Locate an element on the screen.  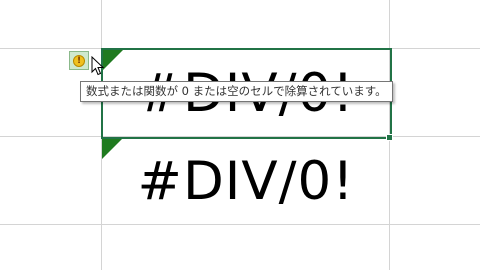
cell-value: #DIV/0! is located at coordinates (246, 181).